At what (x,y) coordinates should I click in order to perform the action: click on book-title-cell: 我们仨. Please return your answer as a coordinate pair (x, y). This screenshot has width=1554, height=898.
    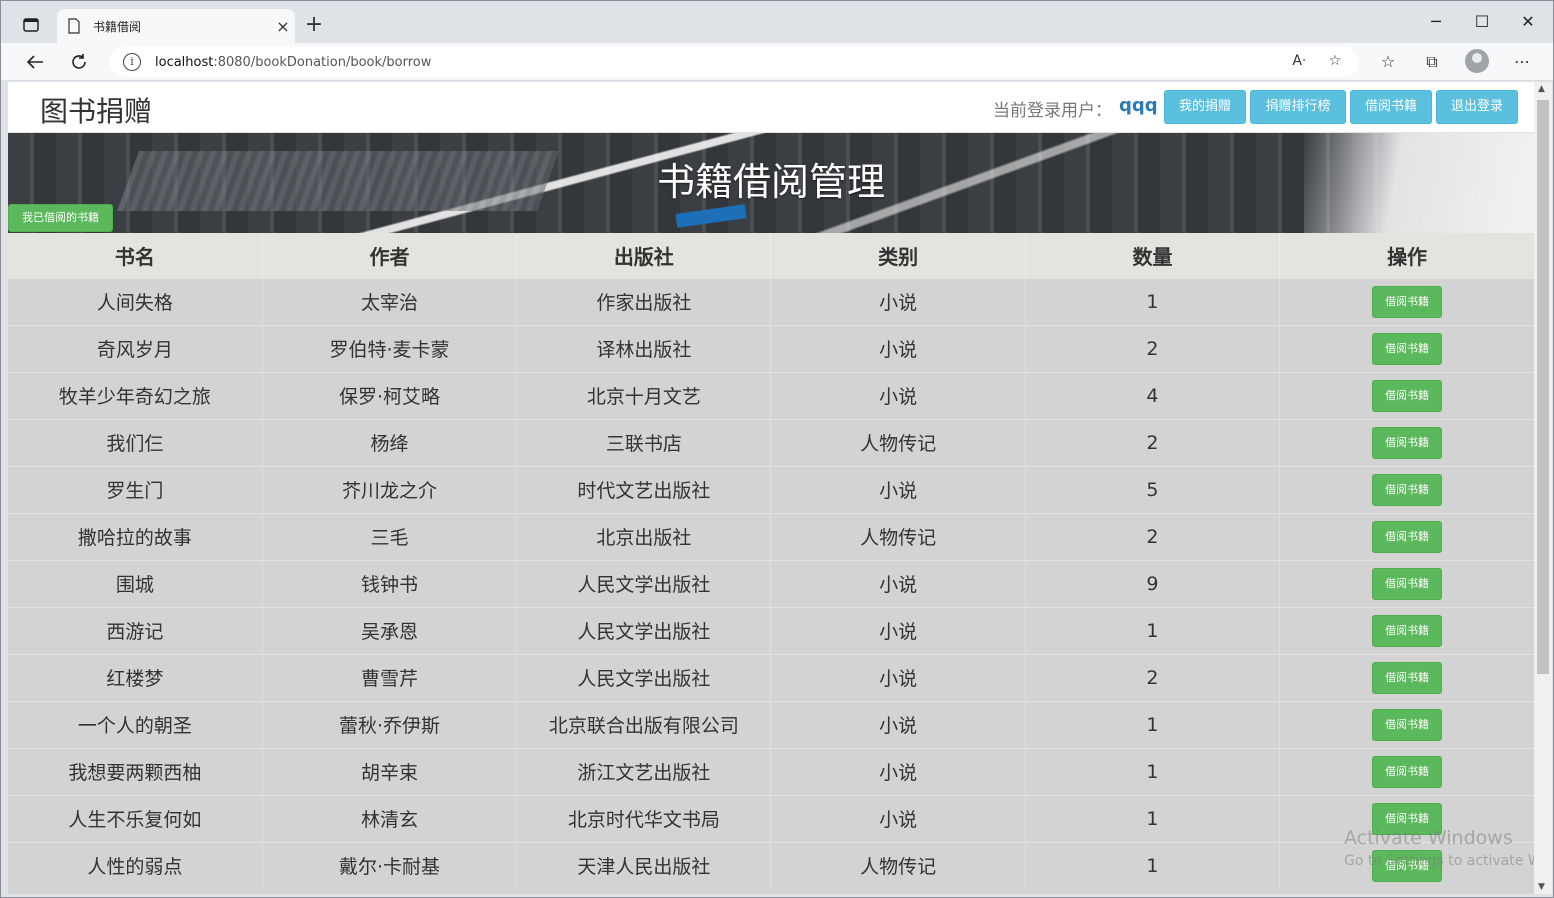
    Looking at the image, I should click on (135, 442).